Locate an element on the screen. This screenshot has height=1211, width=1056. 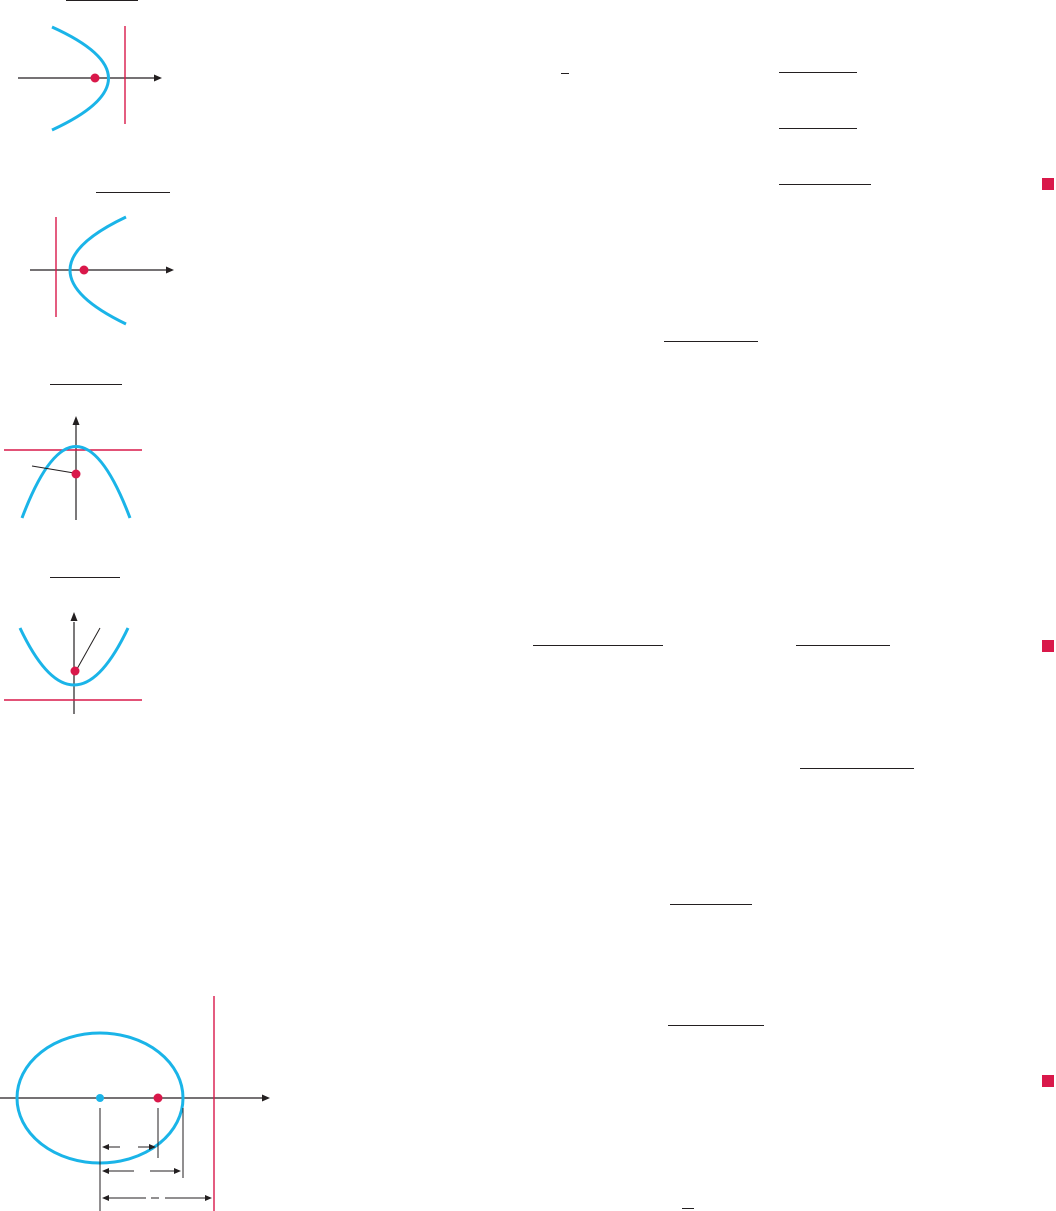
parabola-left-svg is located at coordinates (90, 78).